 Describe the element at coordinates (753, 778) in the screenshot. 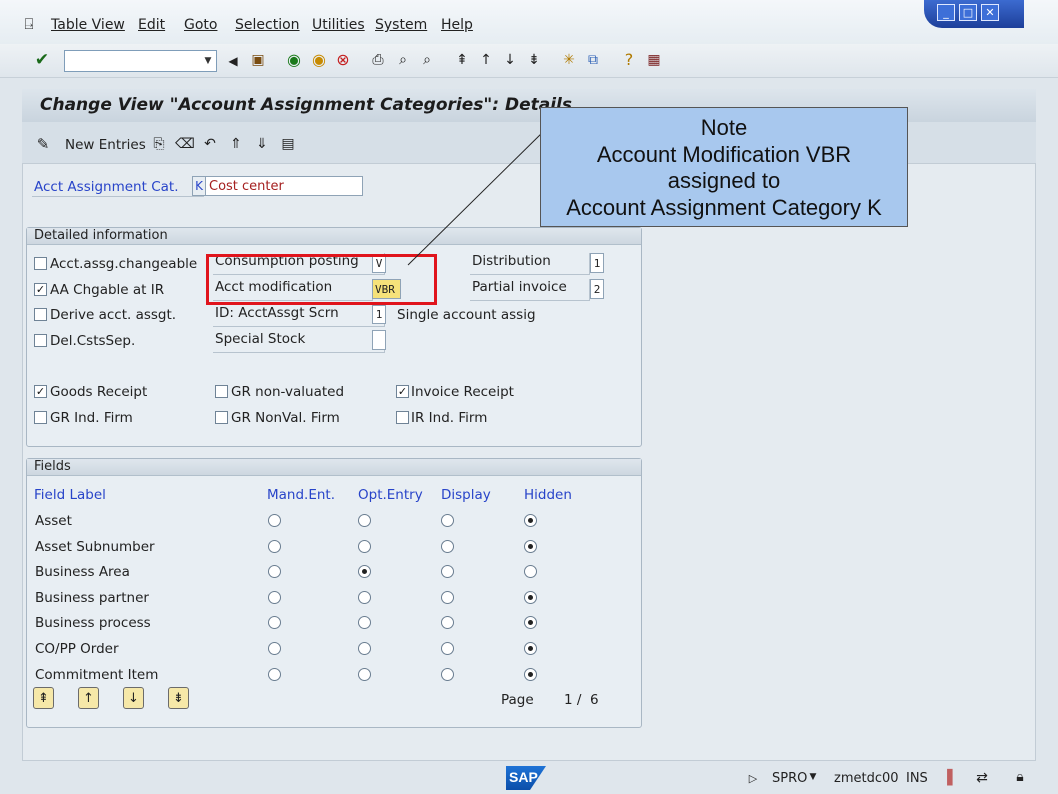

I see `status-expand-icon: ▷` at that location.